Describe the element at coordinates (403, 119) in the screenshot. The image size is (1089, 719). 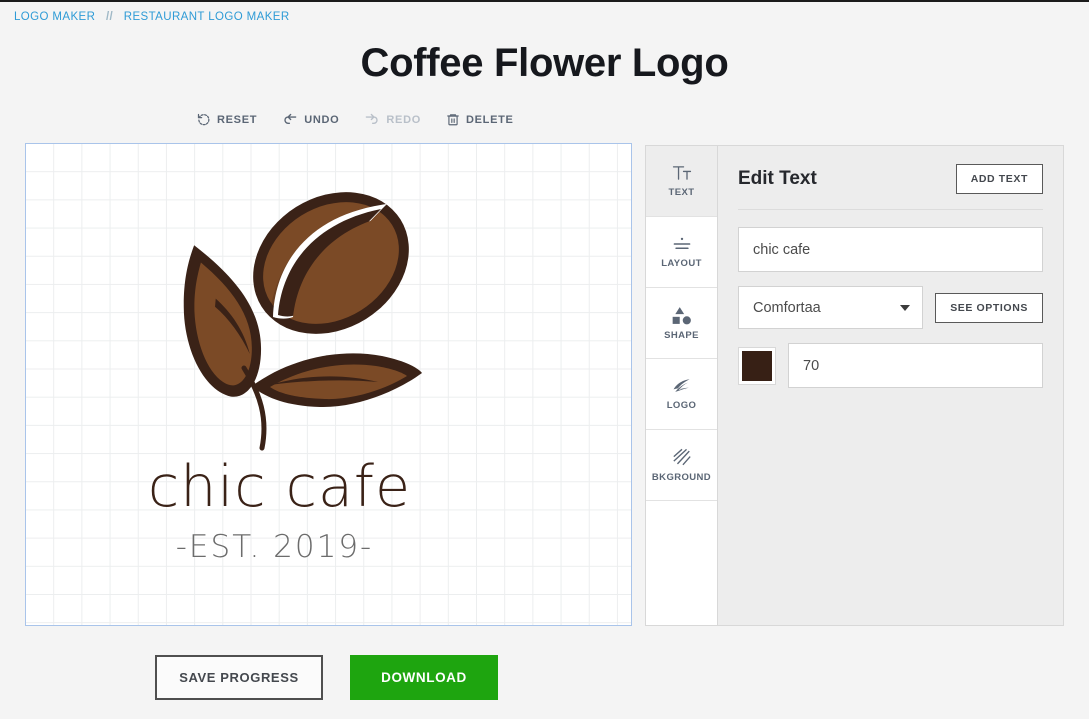
I see `redo-label: REDO` at that location.